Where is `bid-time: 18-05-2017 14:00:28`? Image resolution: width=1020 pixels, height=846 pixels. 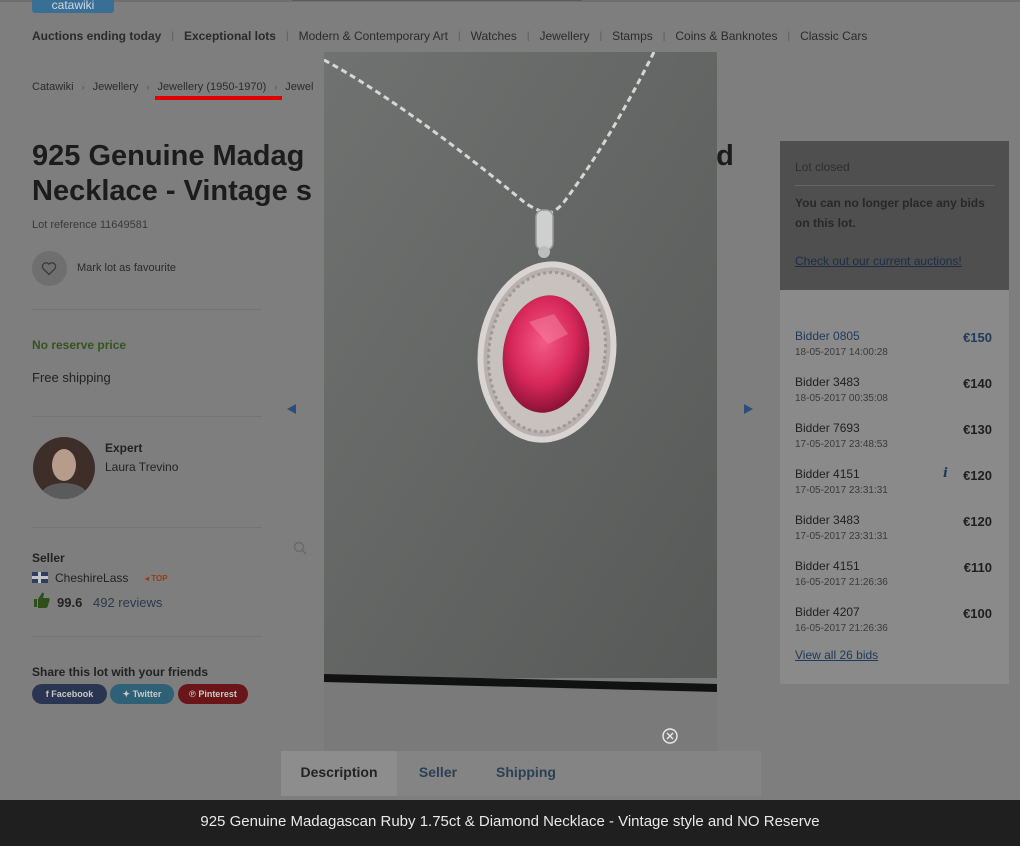 bid-time: 18-05-2017 14:00:28 is located at coordinates (841, 352).